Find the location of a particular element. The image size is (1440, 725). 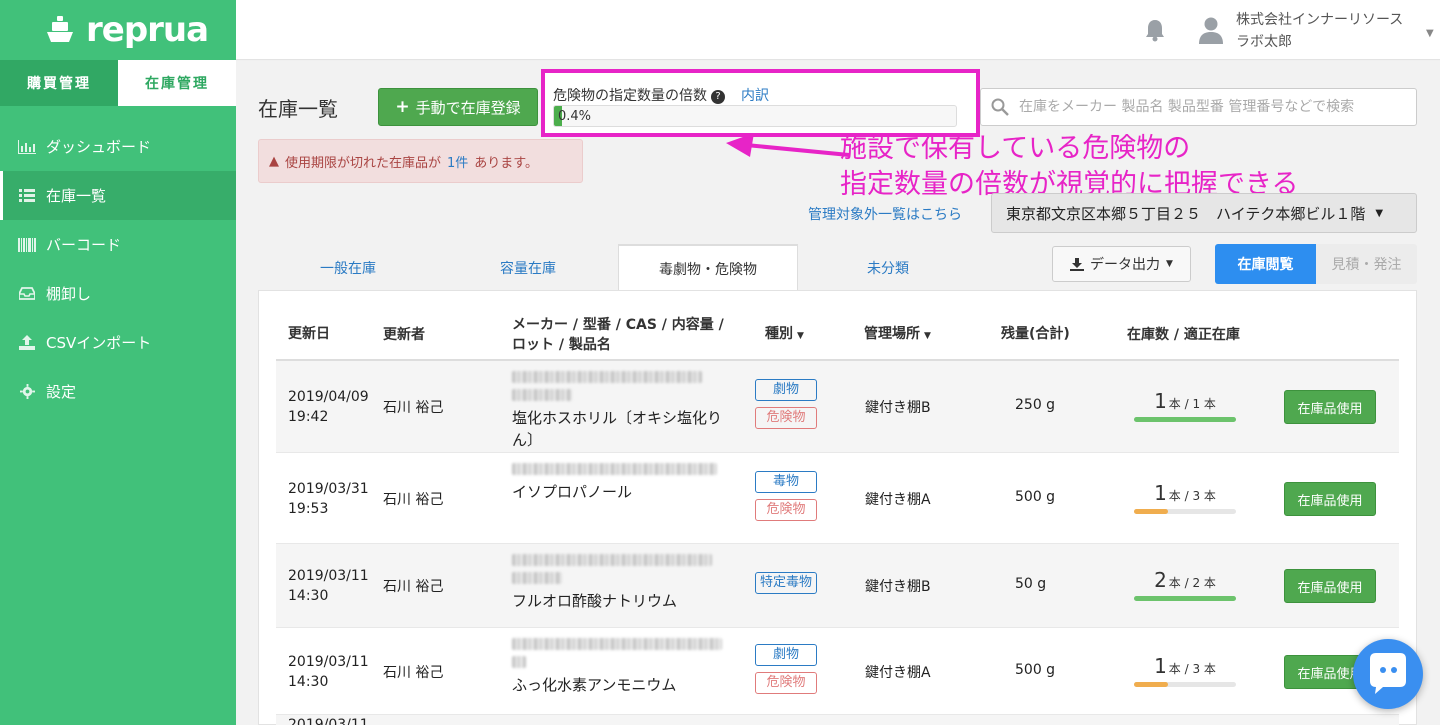

hazard-label: 危険物の指定数量の倍数? is located at coordinates (639, 95).